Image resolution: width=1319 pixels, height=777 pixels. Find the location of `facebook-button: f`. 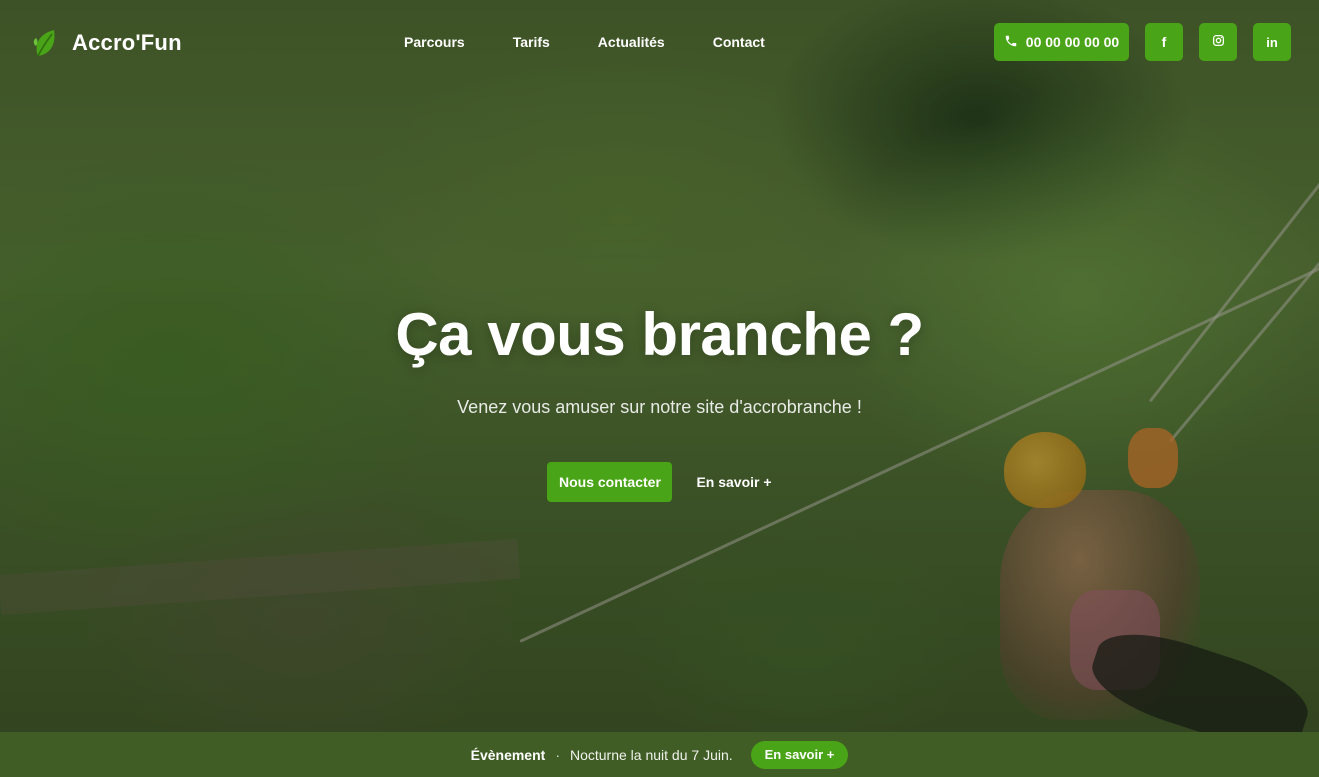

facebook-button: f is located at coordinates (1164, 42).